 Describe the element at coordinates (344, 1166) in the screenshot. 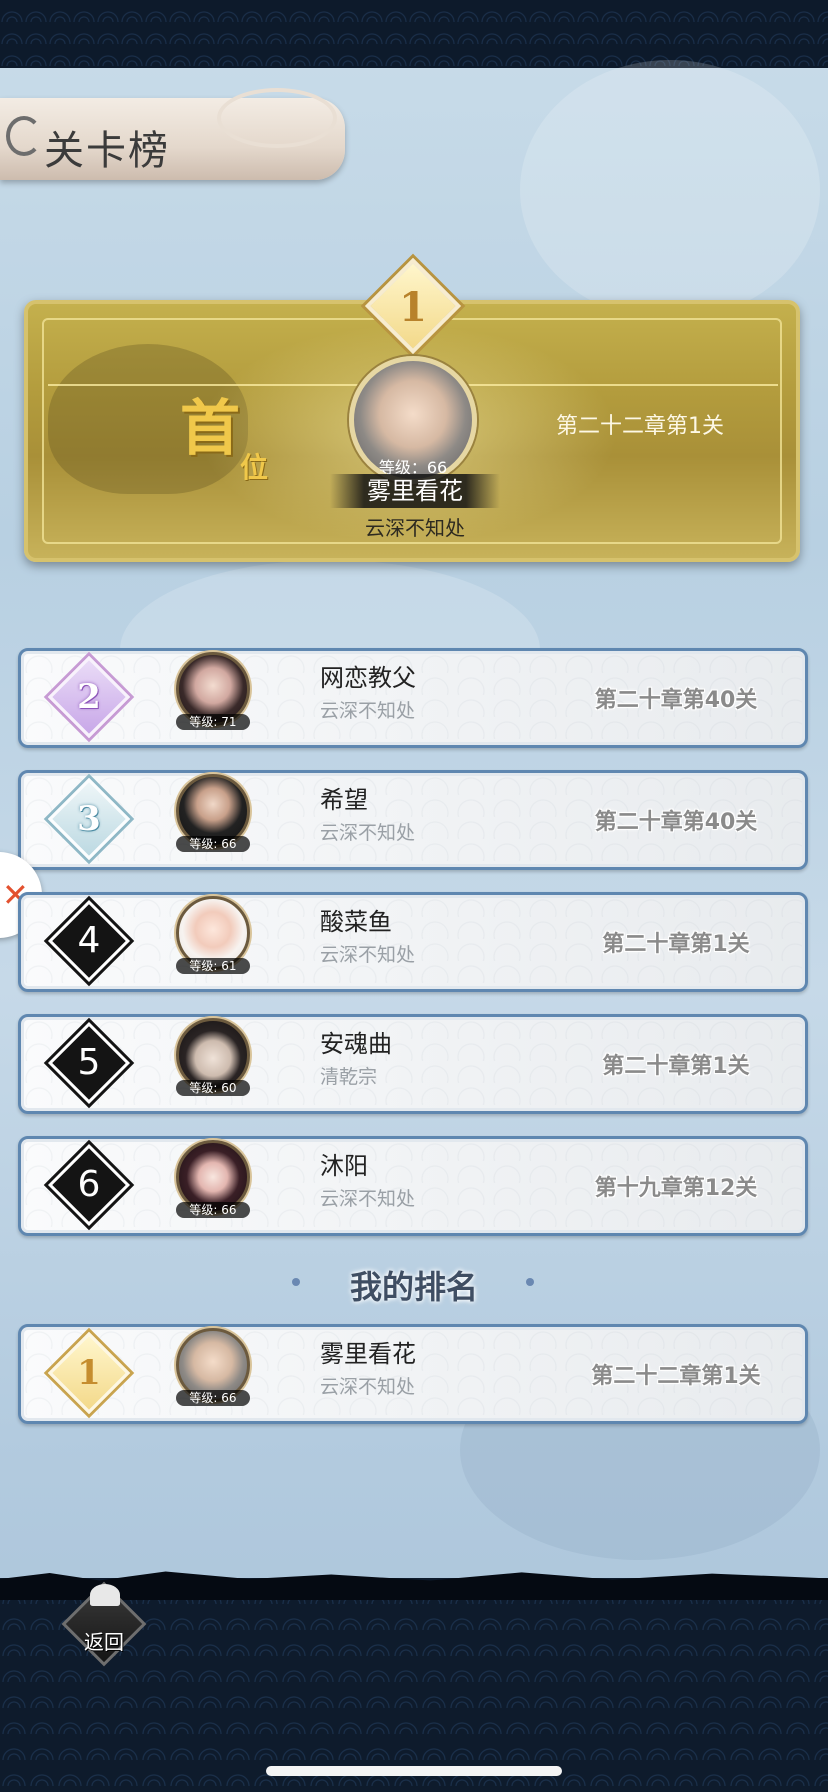

I see `player-name: 沐阳` at that location.